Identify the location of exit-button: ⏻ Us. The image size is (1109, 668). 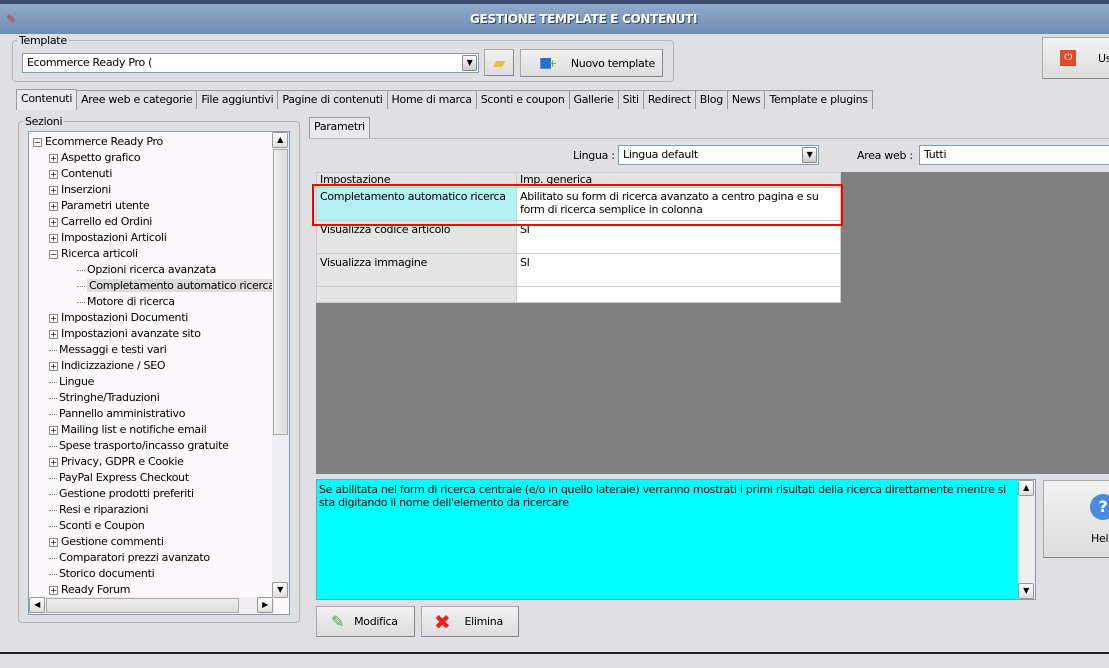
(1075, 58).